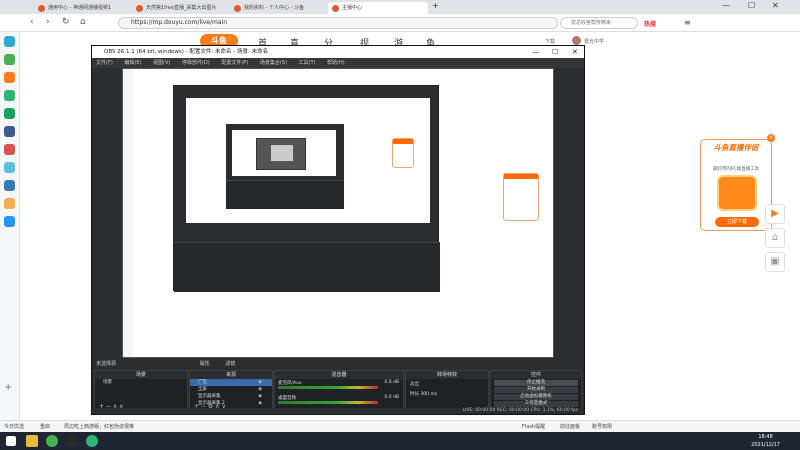 The image size is (800, 450). Describe the element at coordinates (205, 364) in the screenshot. I see `properties-button: 属性` at that location.